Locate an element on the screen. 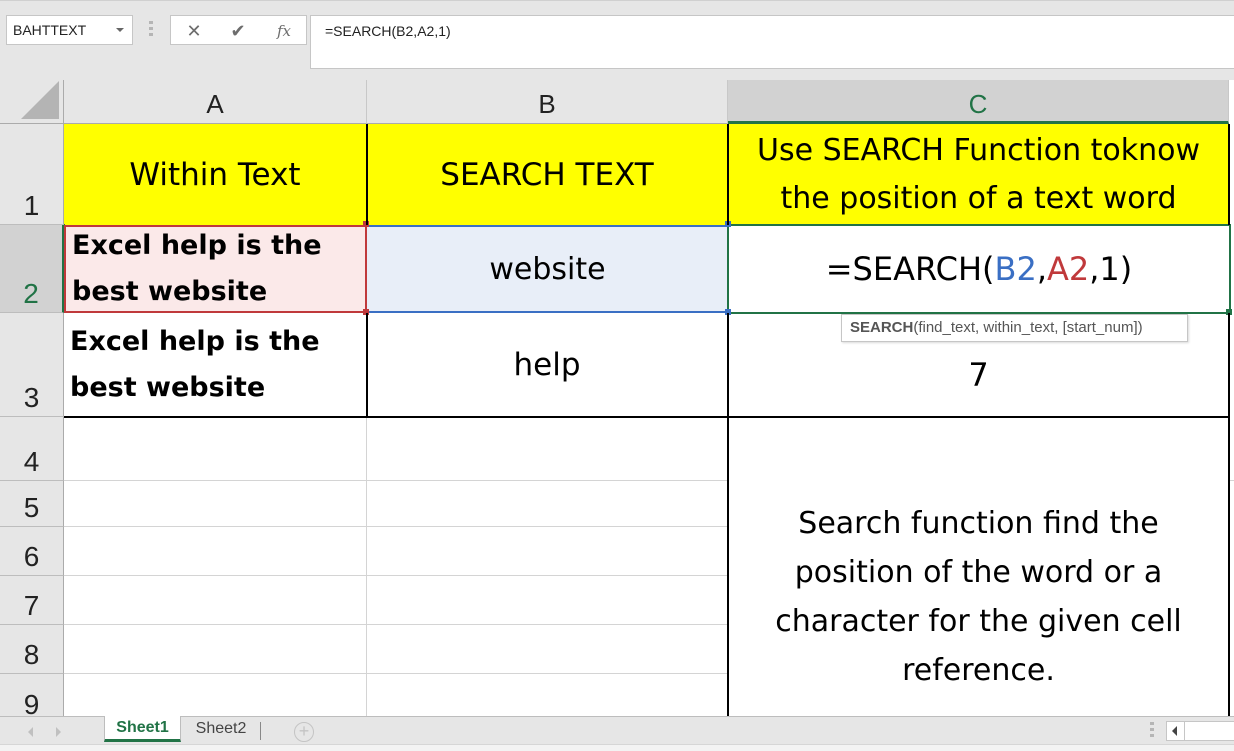 The width and height of the screenshot is (1234, 751). name-box-value: BAHTTEXT is located at coordinates (50, 30).